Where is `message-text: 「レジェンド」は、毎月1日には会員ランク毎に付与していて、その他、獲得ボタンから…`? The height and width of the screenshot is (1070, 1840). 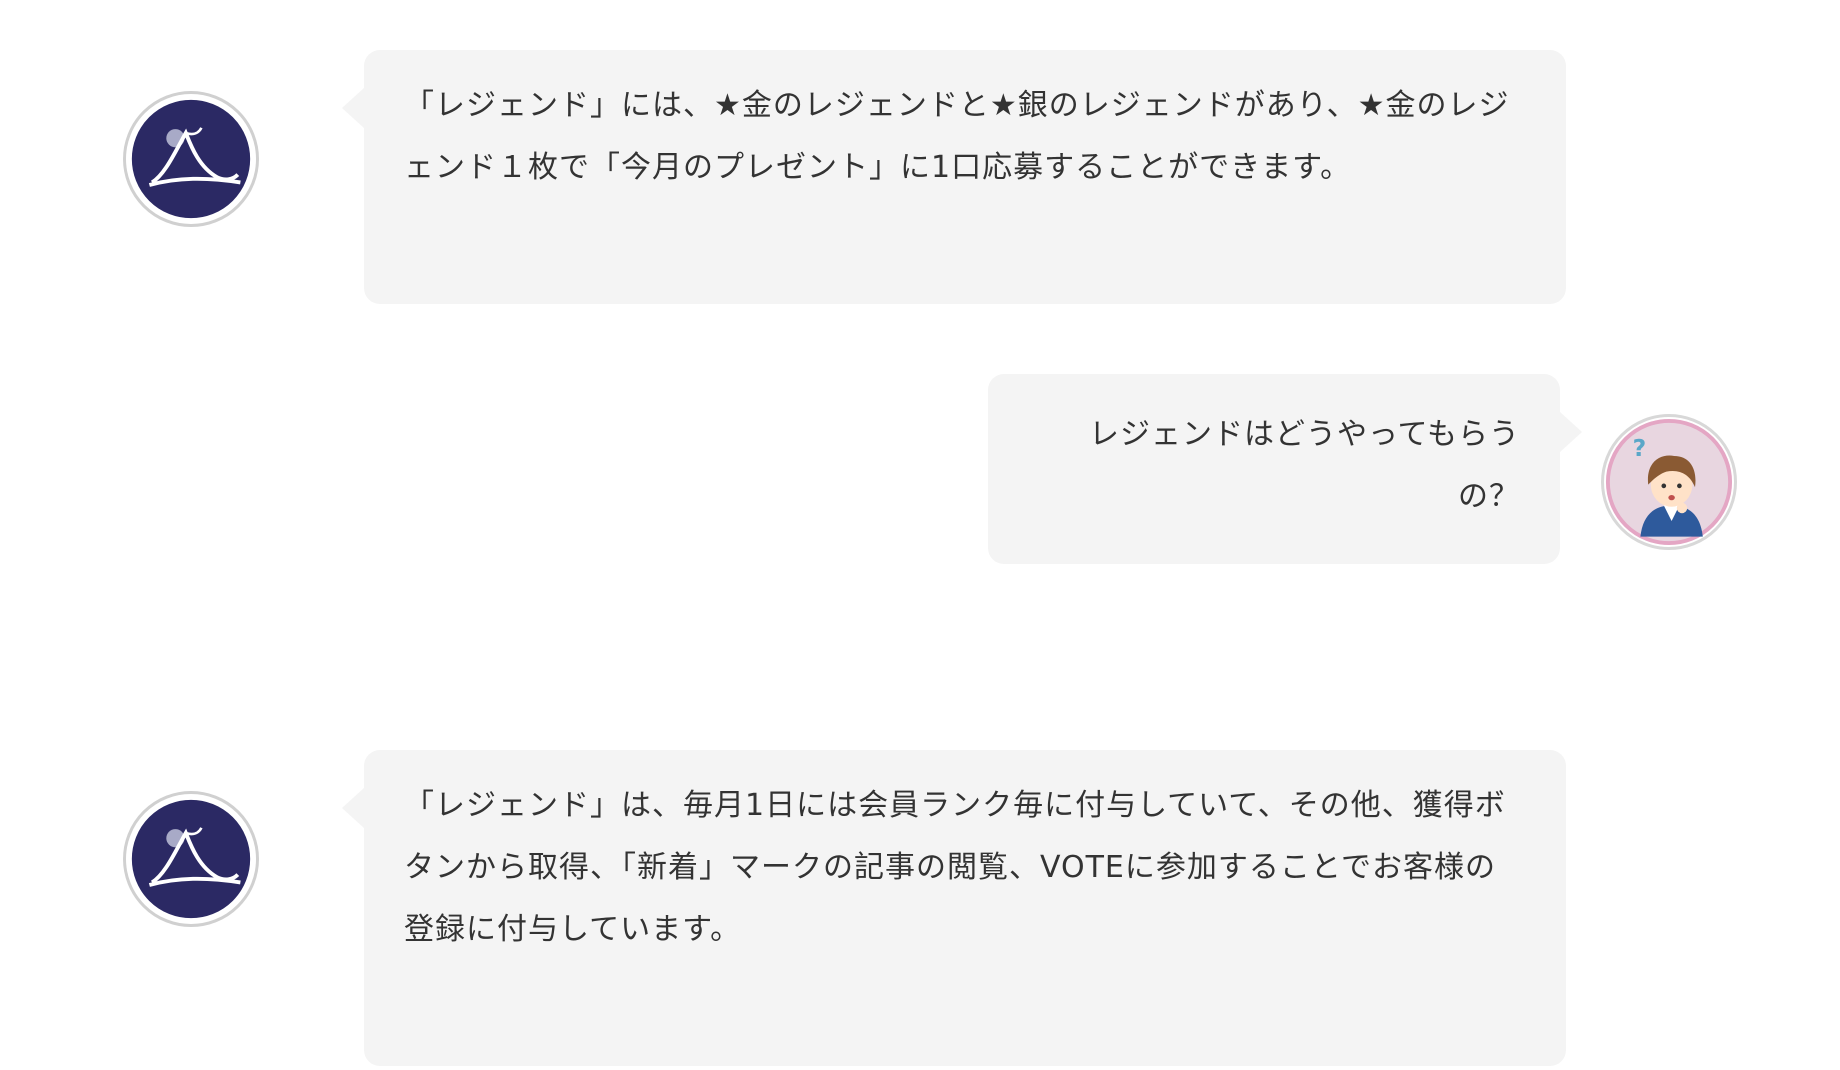 message-text: 「レジェンド」は、毎月1日には会員ランク毎に付与していて、その他、獲得ボタンから… is located at coordinates (955, 867).